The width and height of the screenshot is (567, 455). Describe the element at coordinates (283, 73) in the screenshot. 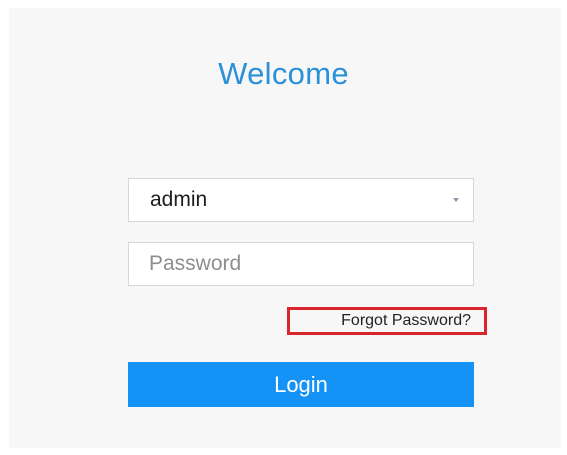

I see `page-title: Welcome` at that location.